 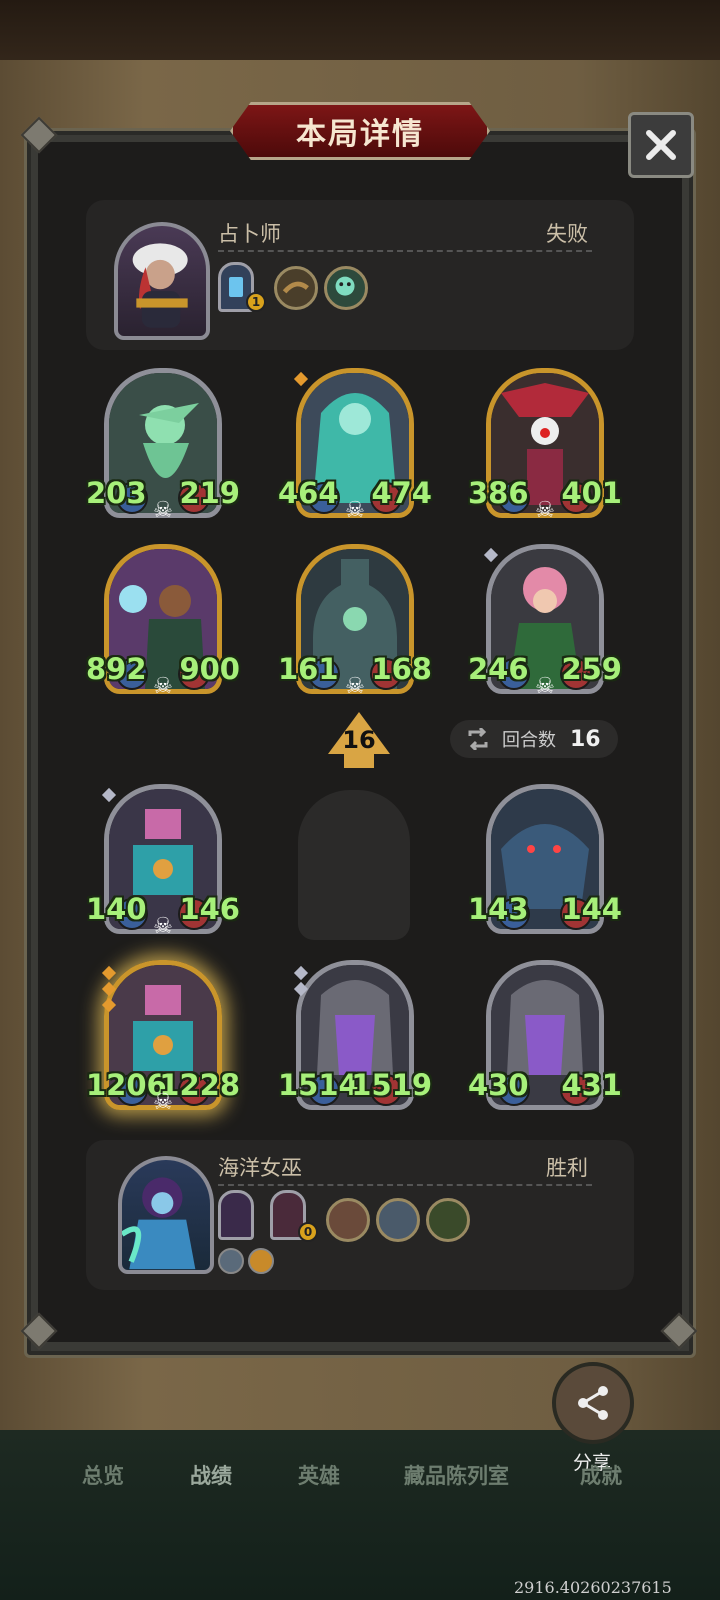 What do you see at coordinates (211, 1475) in the screenshot?
I see `nav-records: 战绩` at bounding box center [211, 1475].